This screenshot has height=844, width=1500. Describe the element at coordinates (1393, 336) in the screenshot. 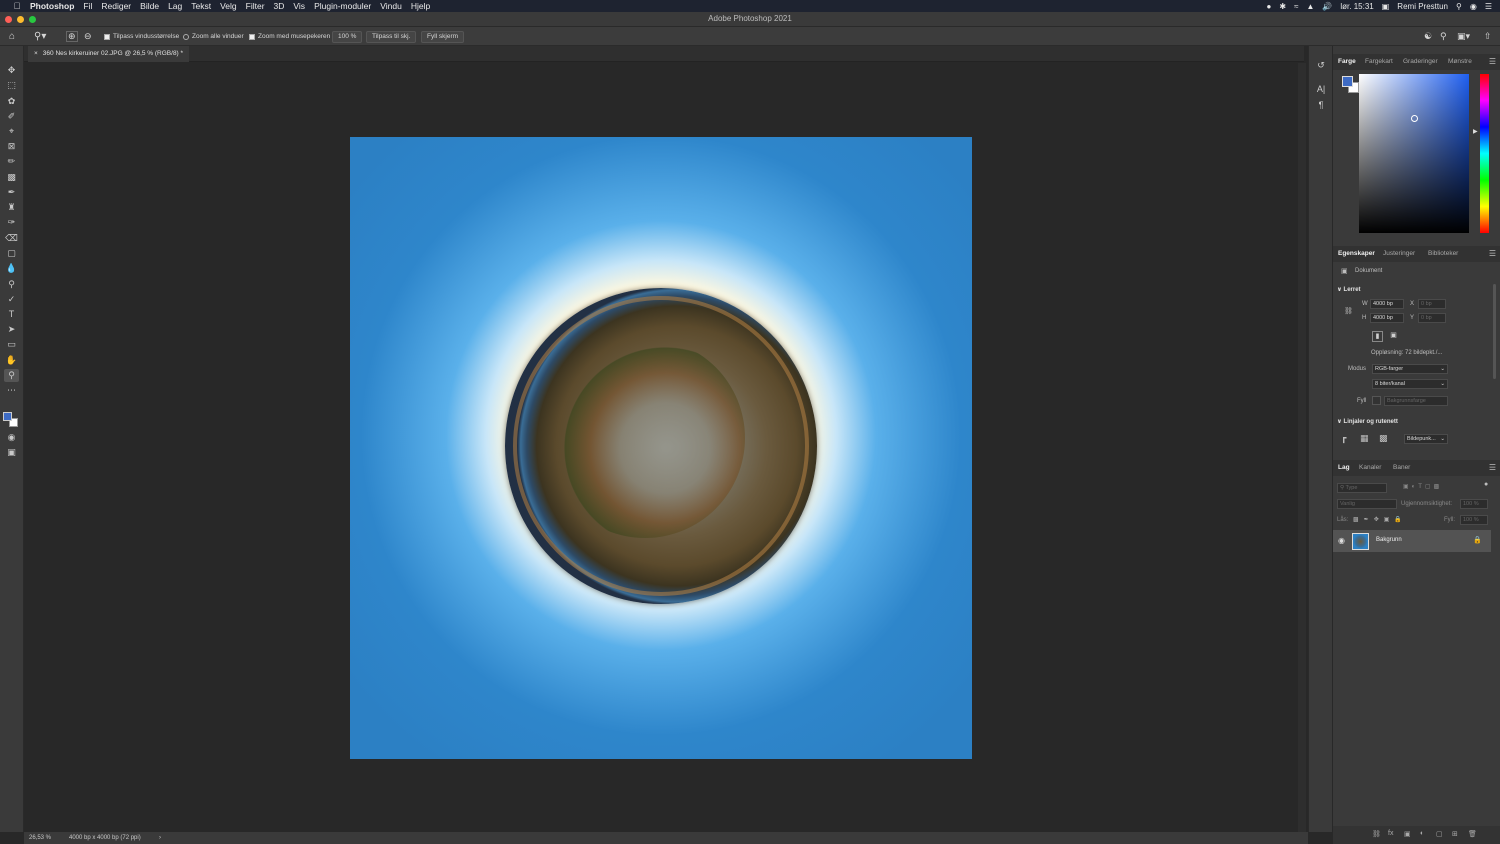

I see `landscape-orientation-icon: ▣` at that location.